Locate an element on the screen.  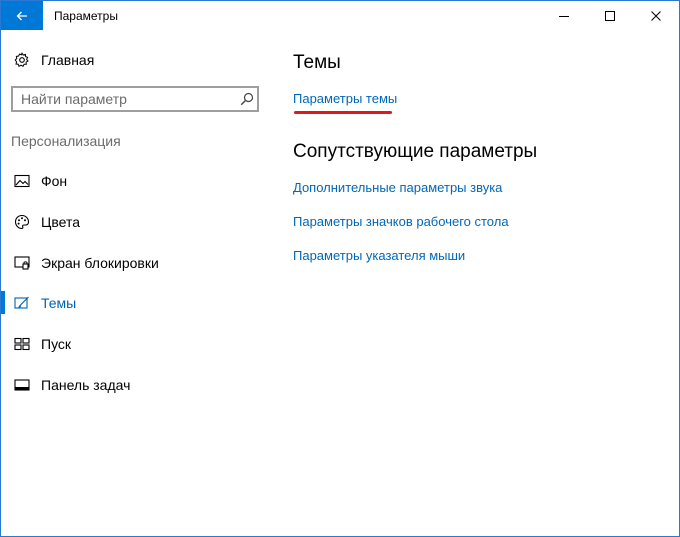
section-label: Персонализация is located at coordinates (66, 141).